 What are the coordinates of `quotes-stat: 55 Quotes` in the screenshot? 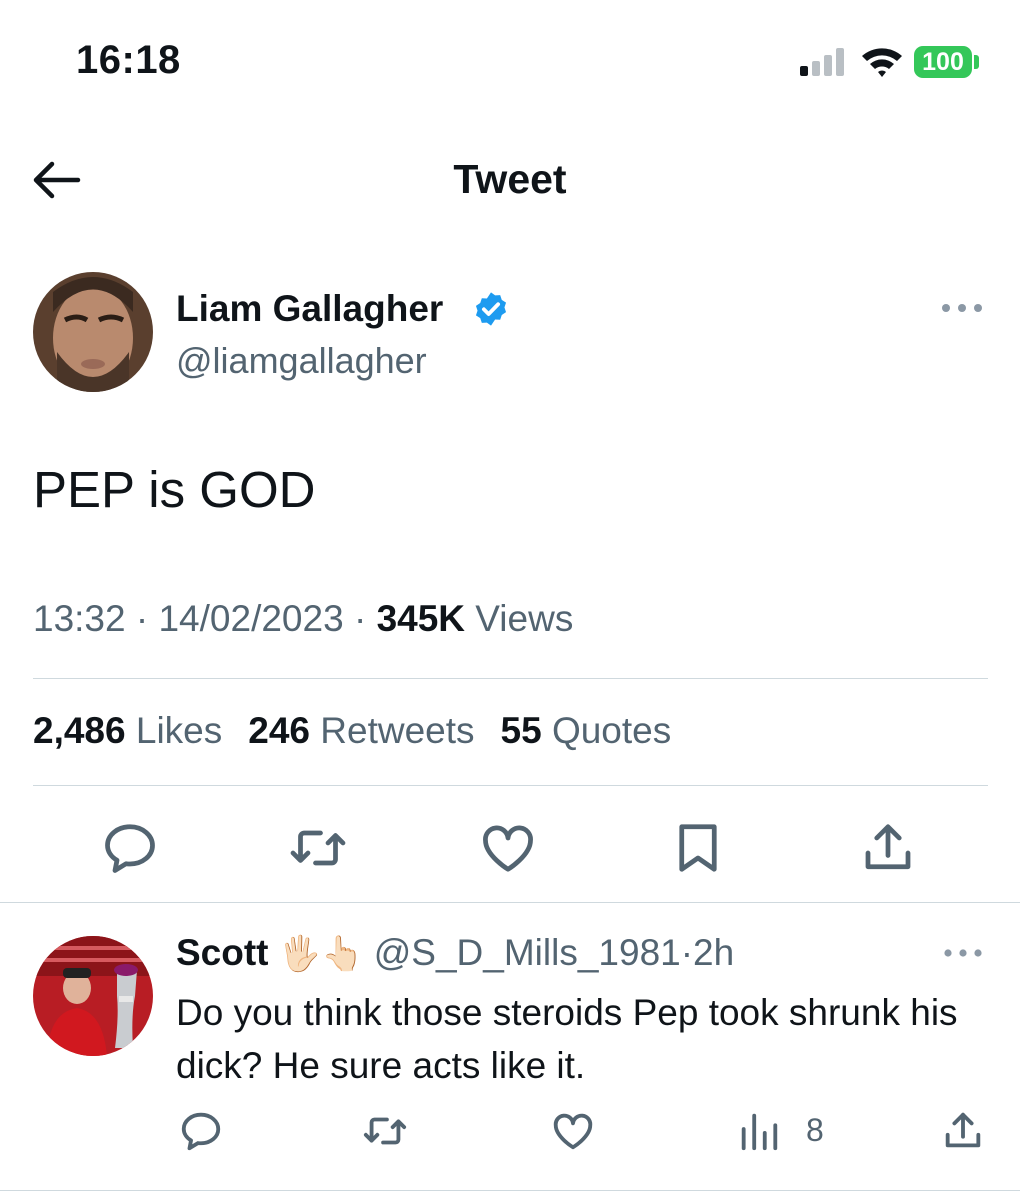 It's located at (586, 730).